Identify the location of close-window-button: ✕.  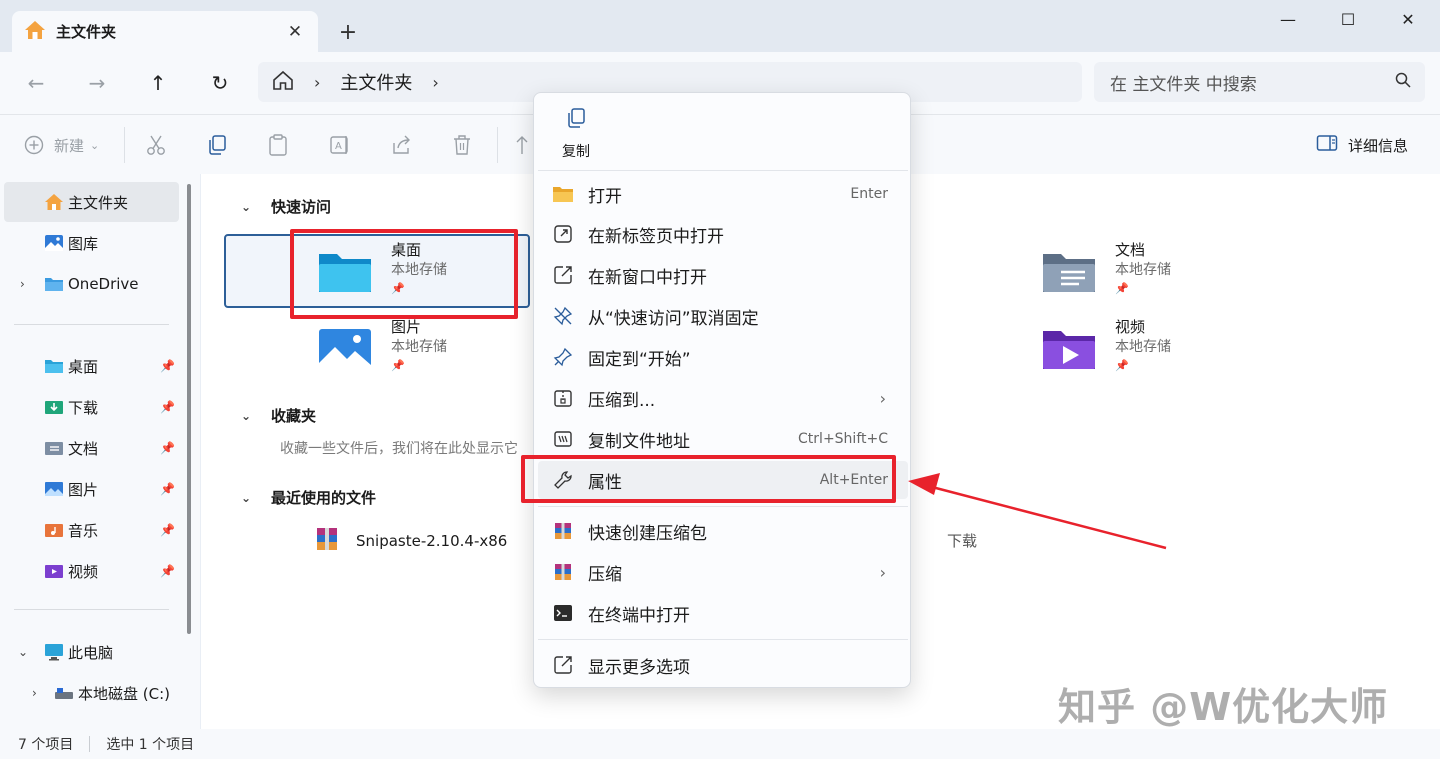
(1408, 19).